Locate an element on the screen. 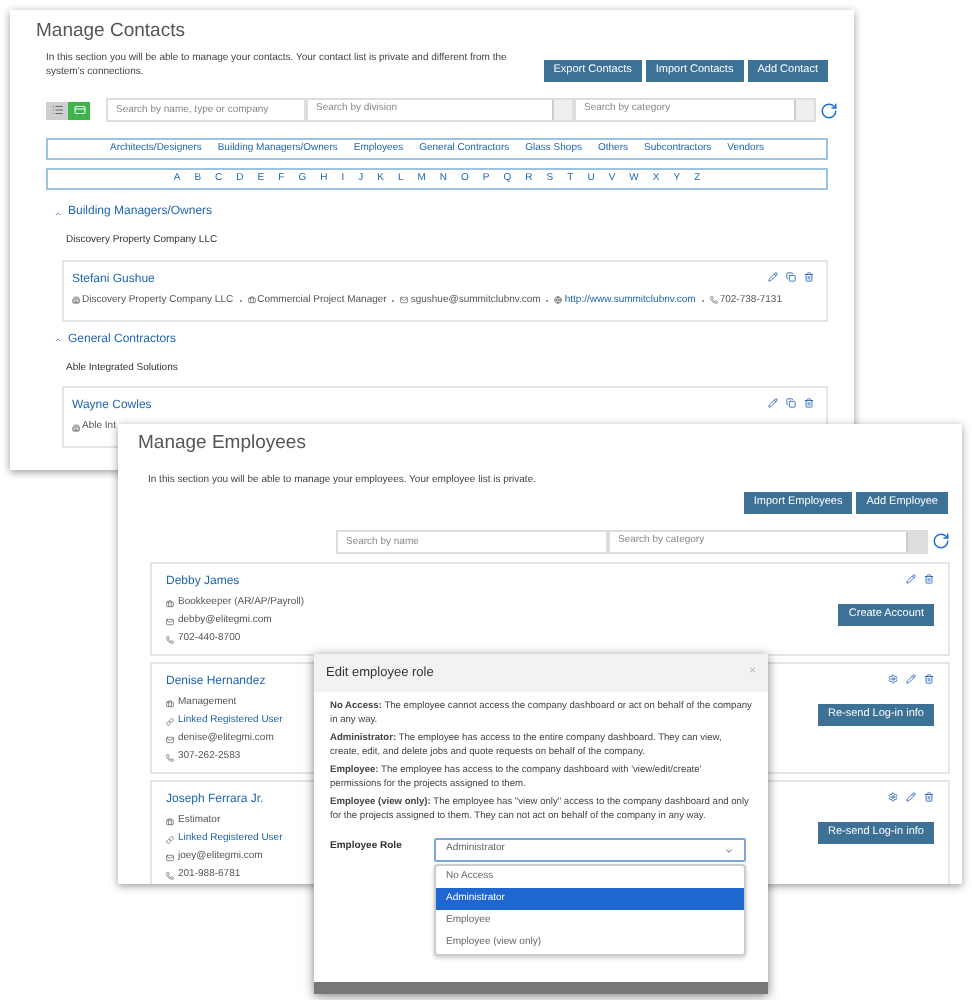 The image size is (972, 1000). window-title: Manage Employees is located at coordinates (222, 444).